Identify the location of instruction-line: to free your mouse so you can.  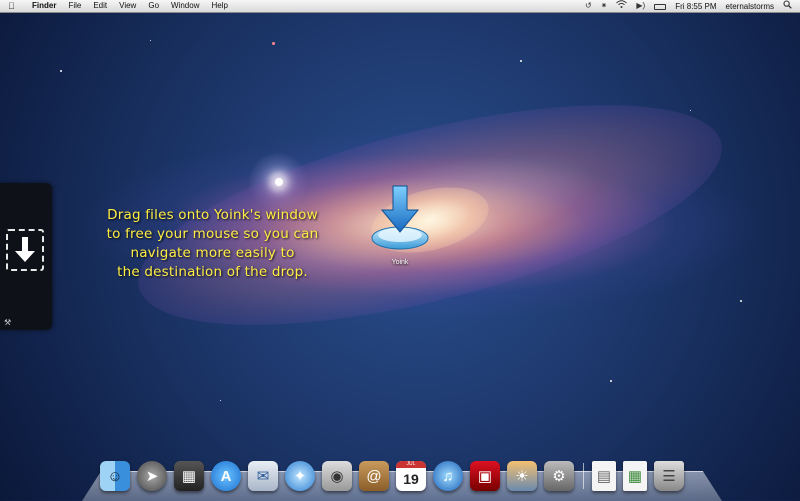
(212, 234).